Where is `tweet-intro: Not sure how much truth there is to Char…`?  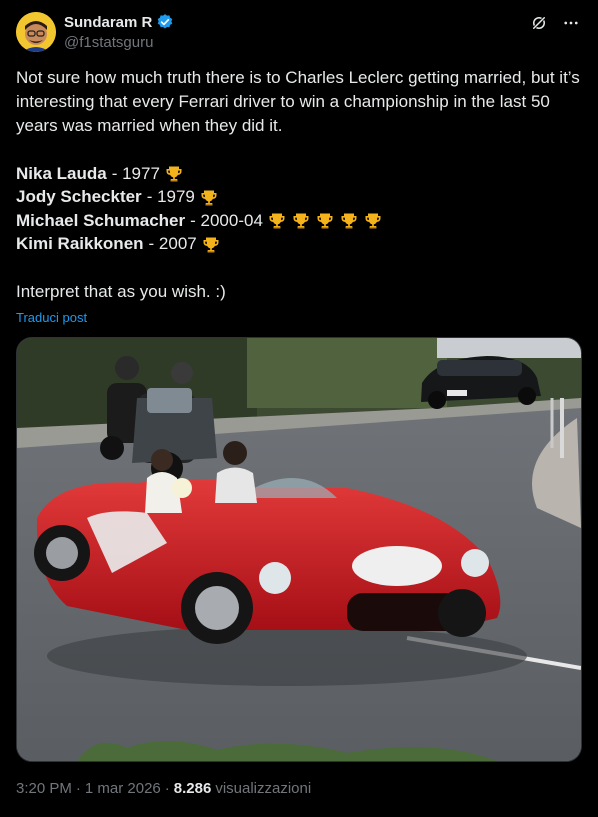 tweet-intro: Not sure how much truth there is to Char… is located at coordinates (298, 101).